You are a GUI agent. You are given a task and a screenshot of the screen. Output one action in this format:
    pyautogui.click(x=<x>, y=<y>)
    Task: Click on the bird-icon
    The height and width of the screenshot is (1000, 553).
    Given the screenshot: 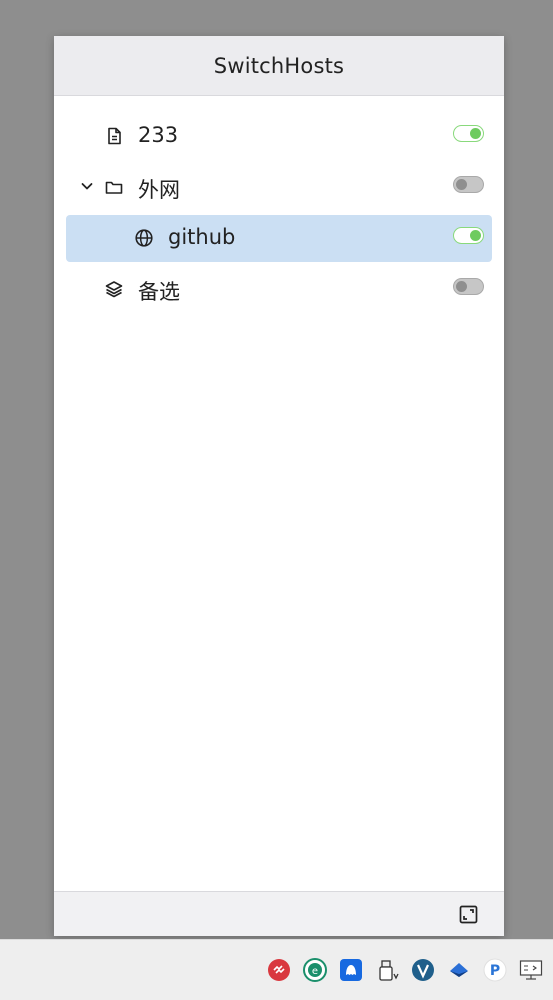 What is the action you would take?
    pyautogui.click(x=459, y=970)
    